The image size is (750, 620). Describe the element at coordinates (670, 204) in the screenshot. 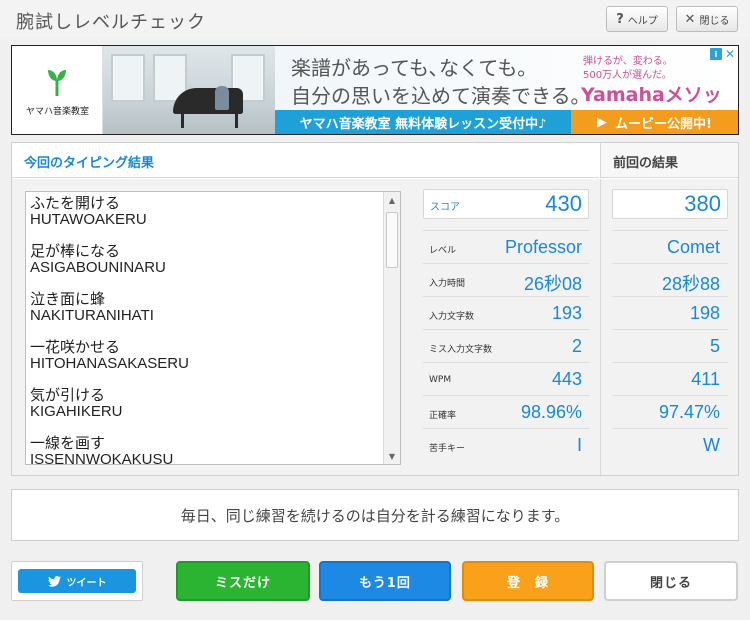

I see `previous-score-box: 380` at that location.